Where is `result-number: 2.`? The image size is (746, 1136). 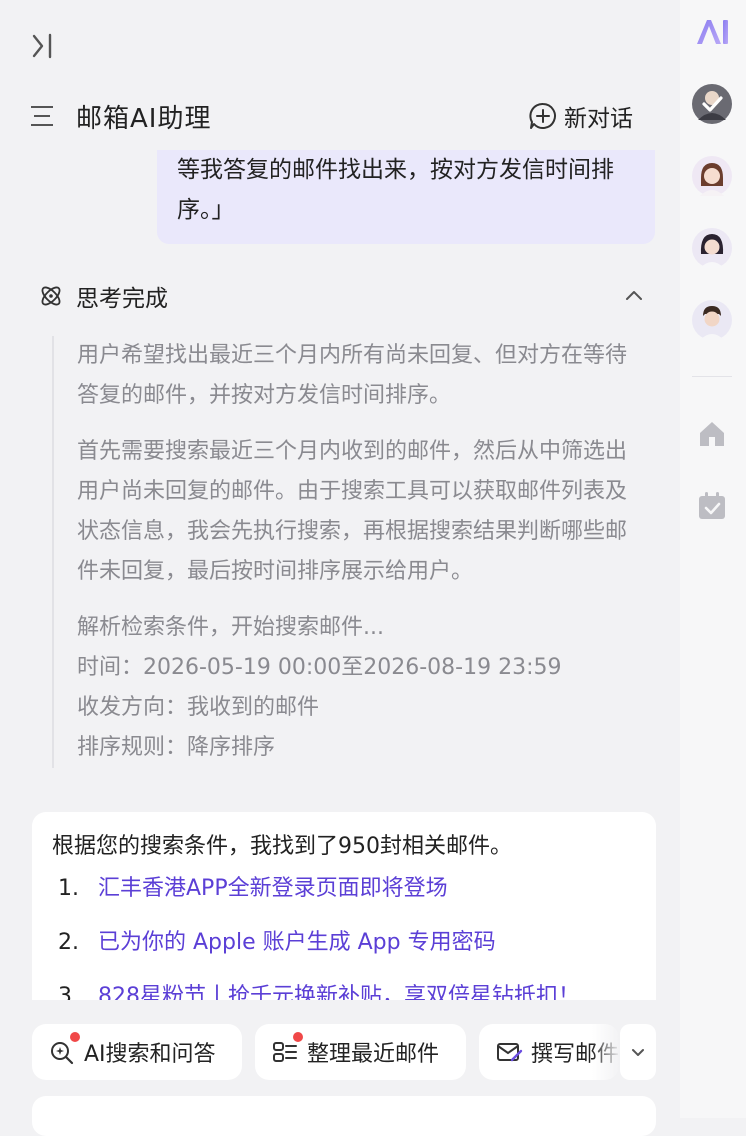
result-number: 2. is located at coordinates (68, 942).